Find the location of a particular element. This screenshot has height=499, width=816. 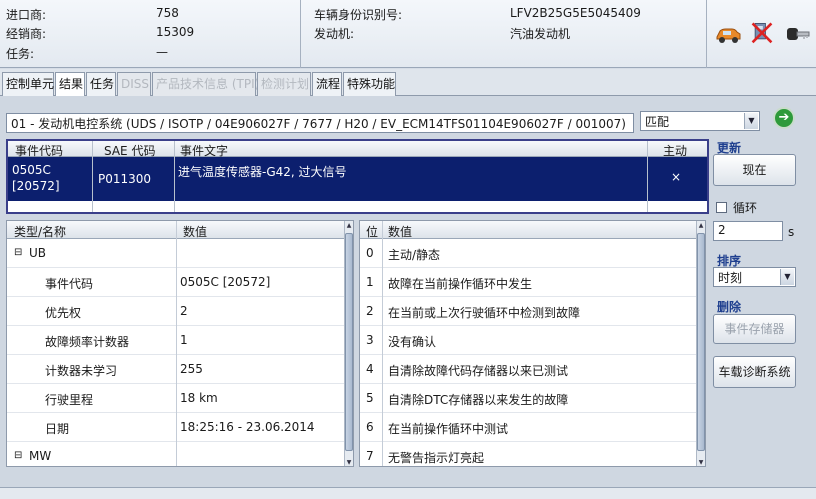

bit-index: 4 is located at coordinates (370, 369).